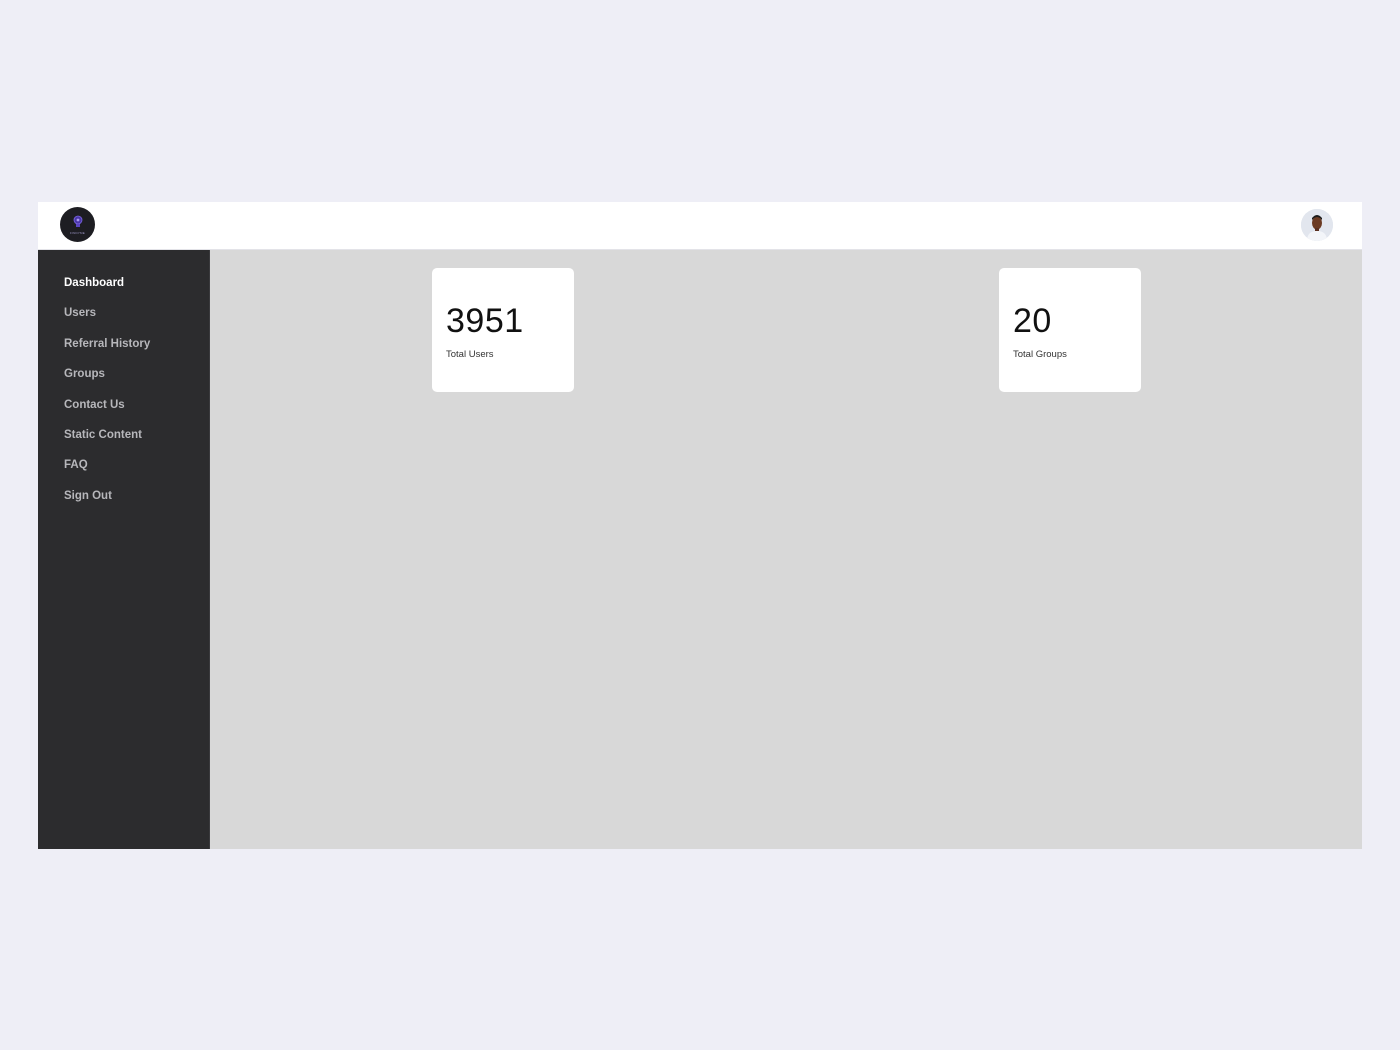  Describe the element at coordinates (700, 226) in the screenshot. I see `top-bar: FINDYME` at that location.